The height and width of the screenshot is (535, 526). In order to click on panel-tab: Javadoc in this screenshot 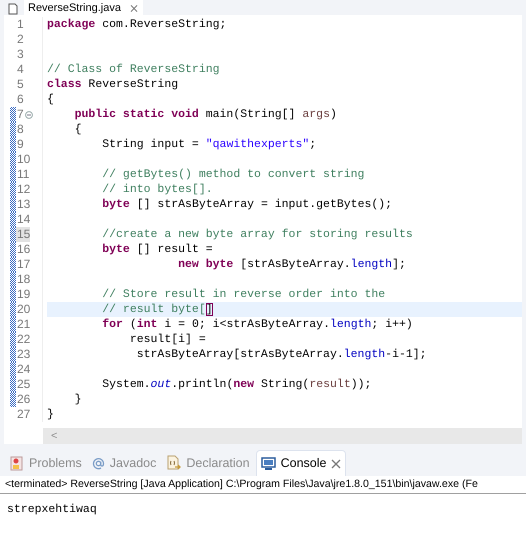, I will do `click(124, 463)`.